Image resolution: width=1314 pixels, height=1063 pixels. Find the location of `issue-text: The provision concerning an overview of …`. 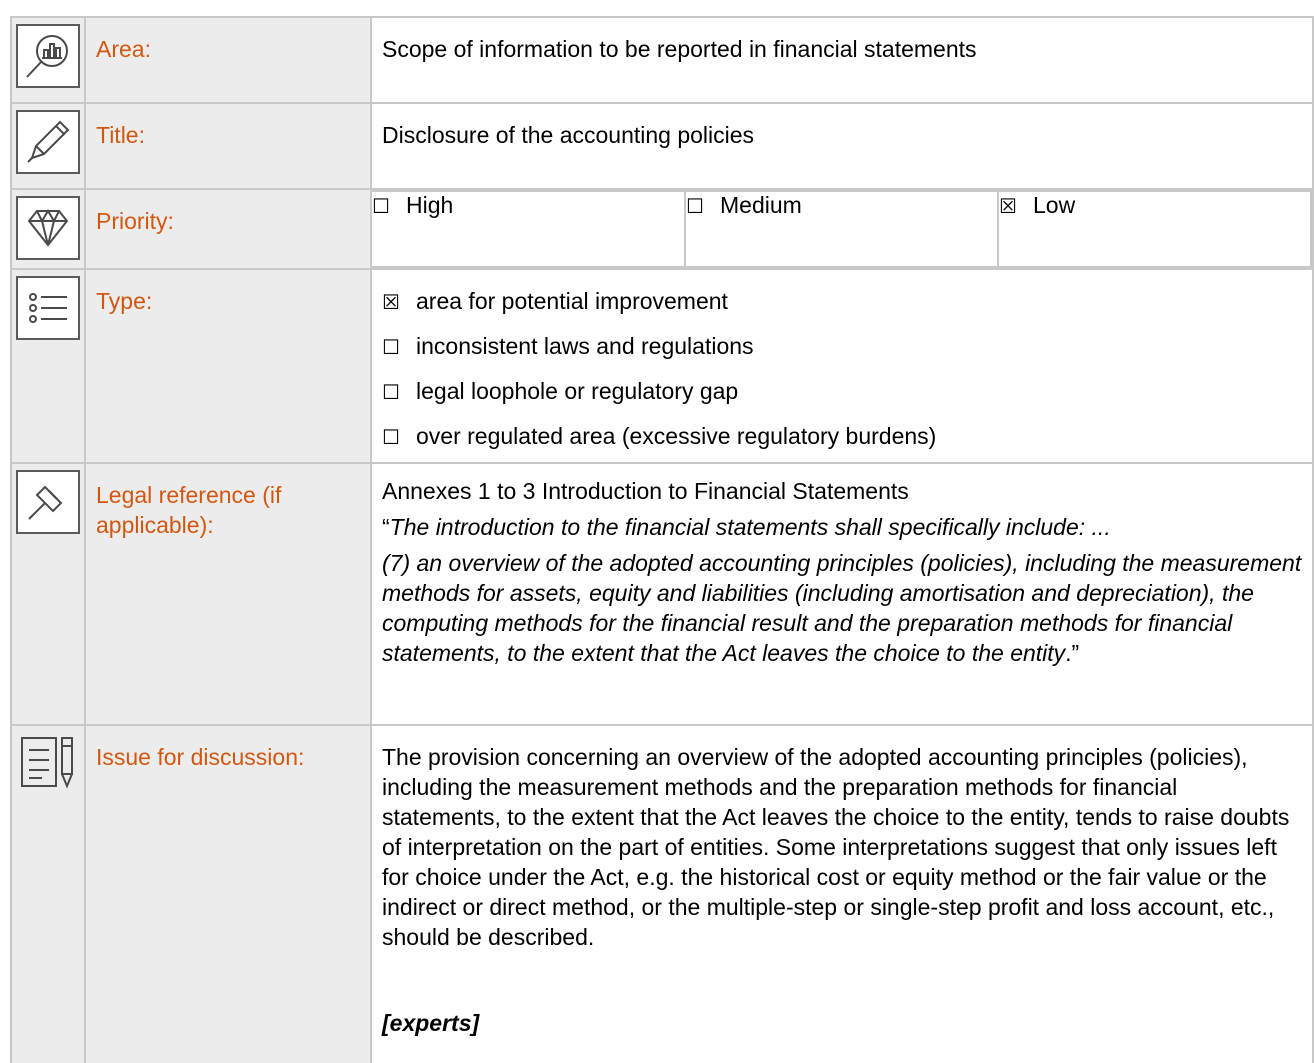

issue-text: The provision concerning an overview of … is located at coordinates (836, 847).